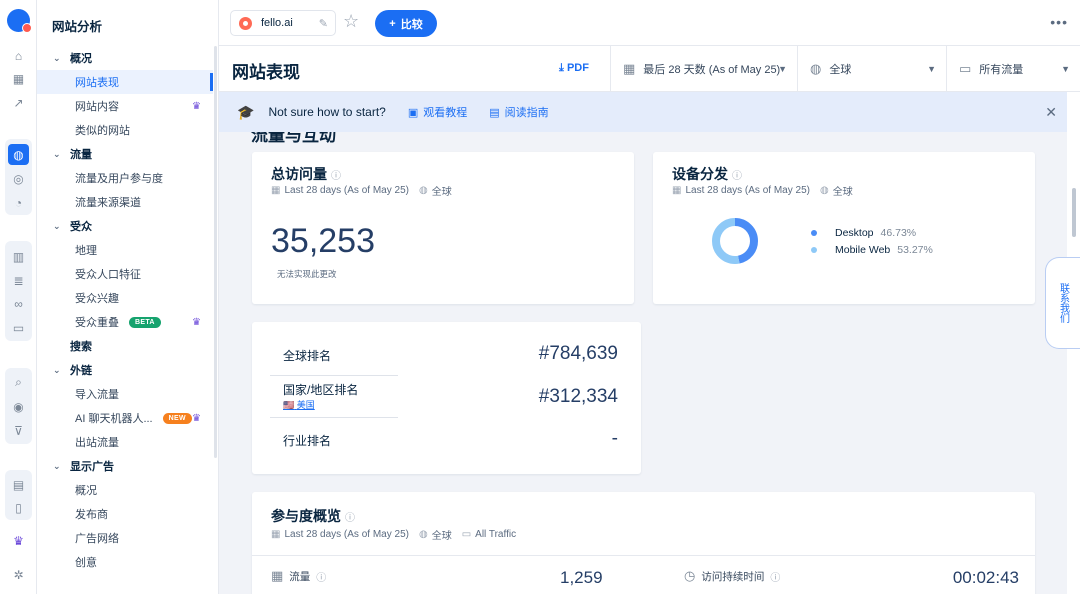  What do you see at coordinates (283, 23) in the screenshot?
I see `site-chip: fello.ai ✎` at bounding box center [283, 23].